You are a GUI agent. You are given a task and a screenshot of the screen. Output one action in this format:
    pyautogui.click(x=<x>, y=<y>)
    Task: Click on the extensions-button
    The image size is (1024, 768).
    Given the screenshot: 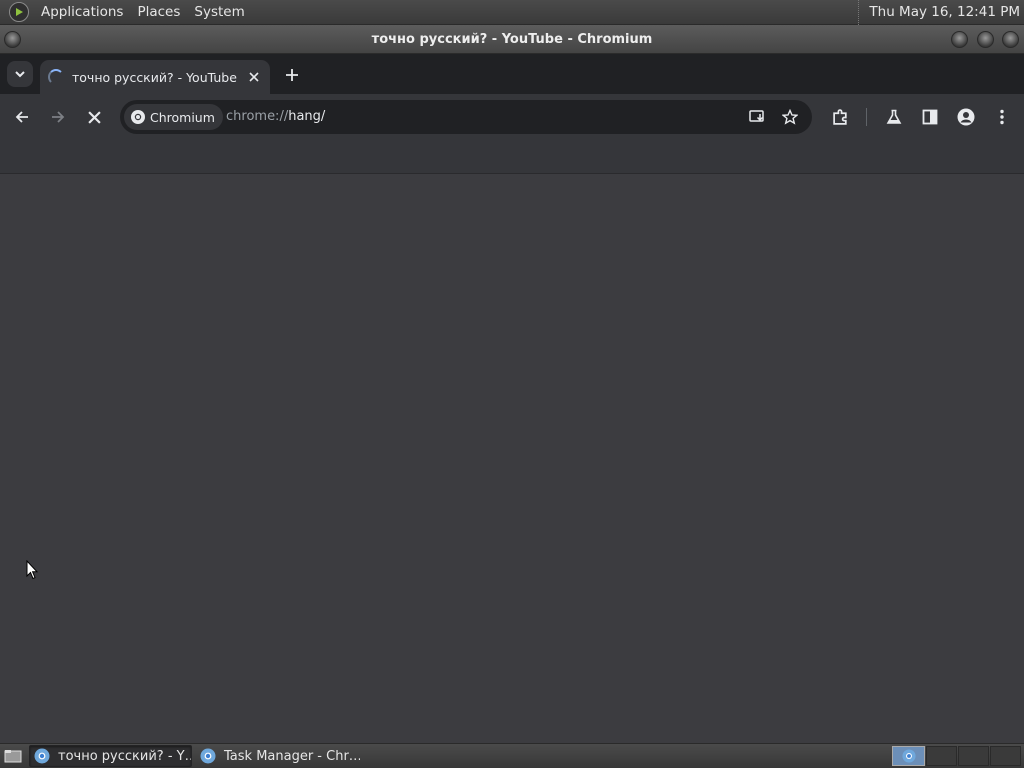 What is the action you would take?
    pyautogui.click(x=840, y=117)
    